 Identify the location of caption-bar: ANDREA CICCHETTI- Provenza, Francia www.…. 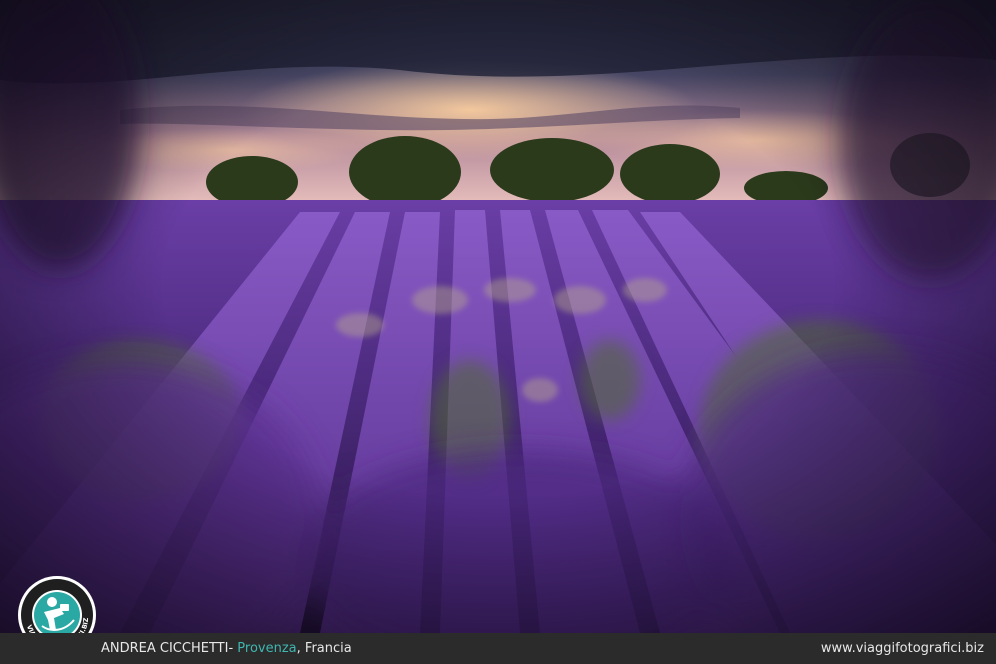
(498, 648).